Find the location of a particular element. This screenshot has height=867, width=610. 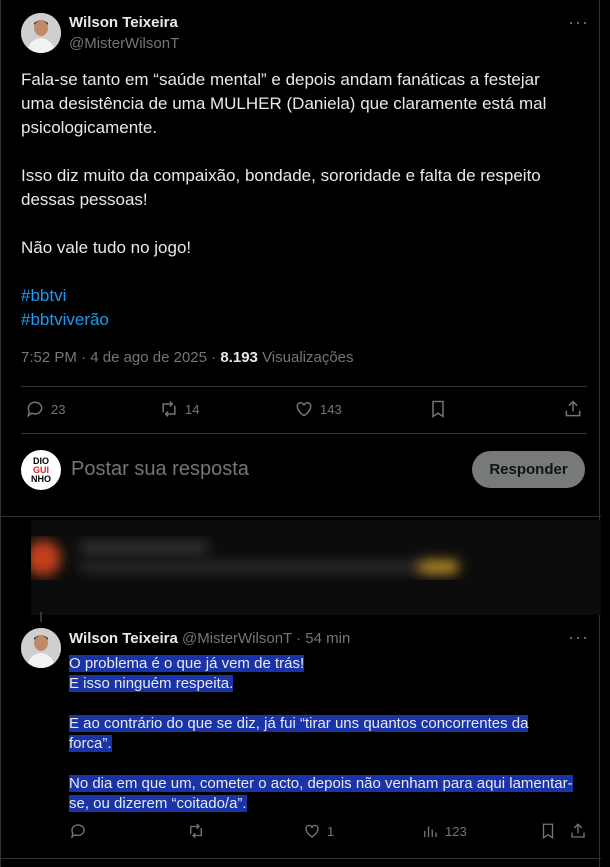

author-avatar is located at coordinates (41, 33).